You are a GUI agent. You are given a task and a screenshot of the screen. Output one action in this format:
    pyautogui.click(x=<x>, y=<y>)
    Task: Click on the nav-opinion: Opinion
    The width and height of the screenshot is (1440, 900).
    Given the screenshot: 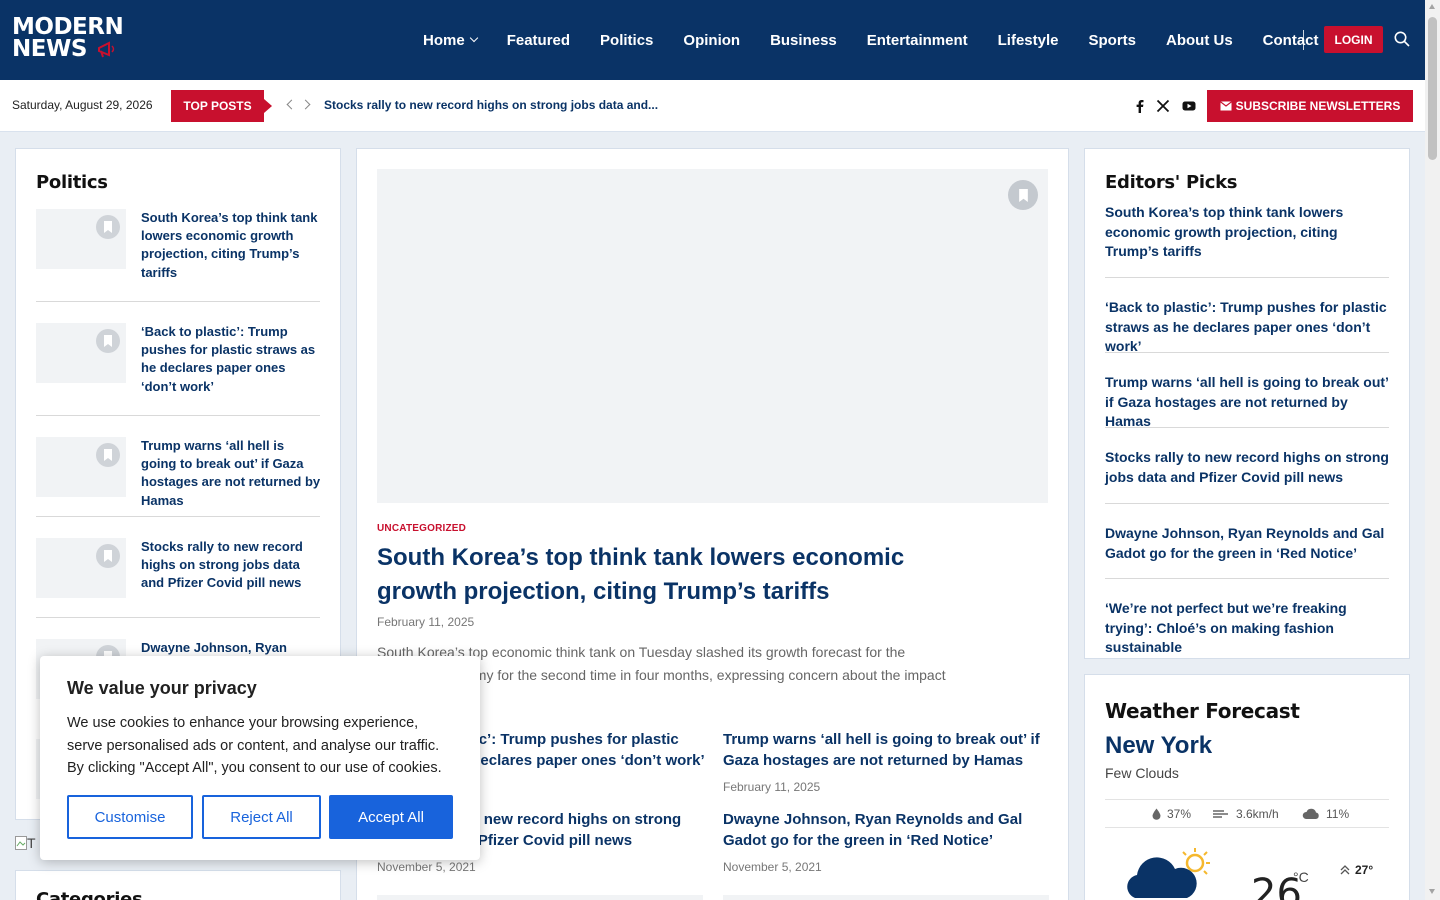 What is the action you would take?
    pyautogui.click(x=711, y=40)
    